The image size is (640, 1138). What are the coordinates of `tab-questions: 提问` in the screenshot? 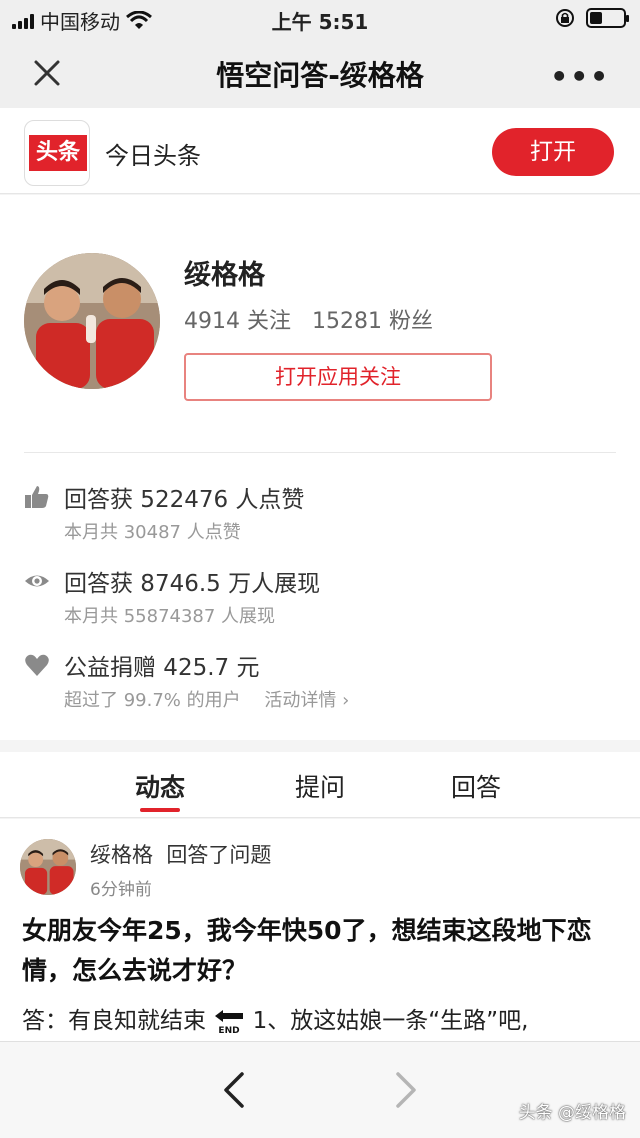 It's located at (320, 786).